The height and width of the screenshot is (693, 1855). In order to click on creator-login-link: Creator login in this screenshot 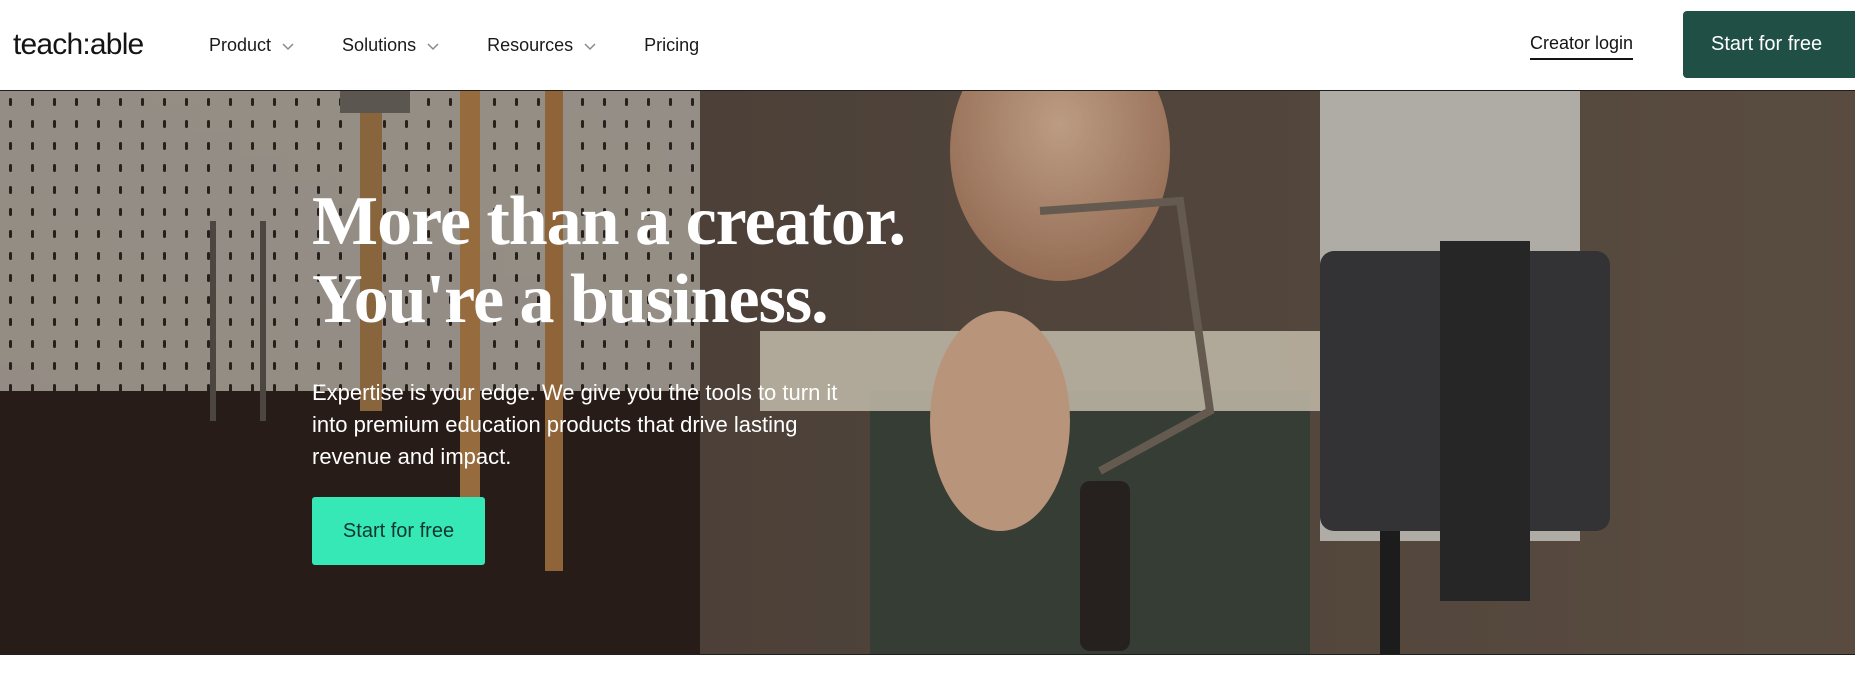, I will do `click(1582, 46)`.